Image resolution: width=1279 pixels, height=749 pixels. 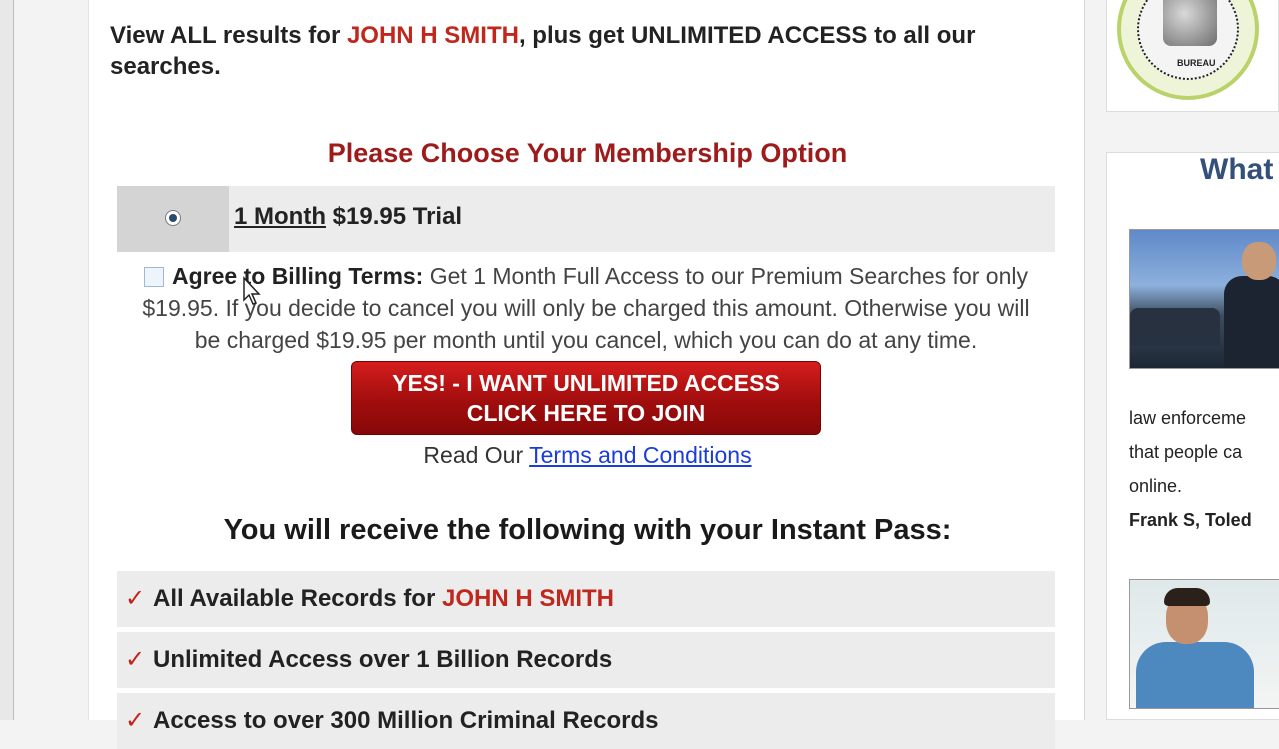 What do you see at coordinates (297, 276) in the screenshot?
I see `agree-label: Agree to Billing Terms:` at bounding box center [297, 276].